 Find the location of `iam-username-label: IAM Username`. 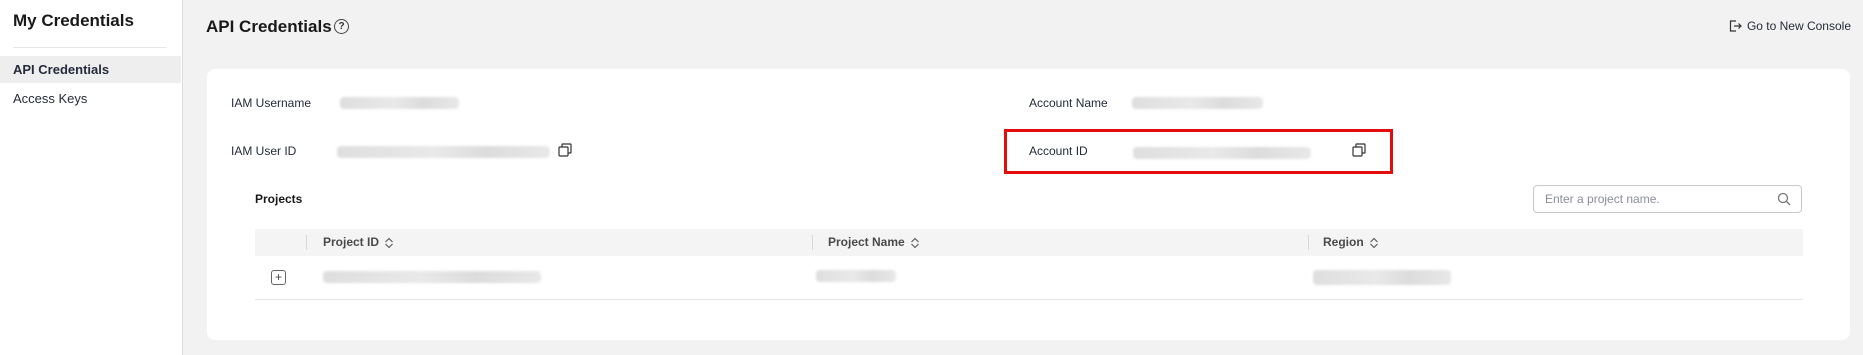

iam-username-label: IAM Username is located at coordinates (271, 103).